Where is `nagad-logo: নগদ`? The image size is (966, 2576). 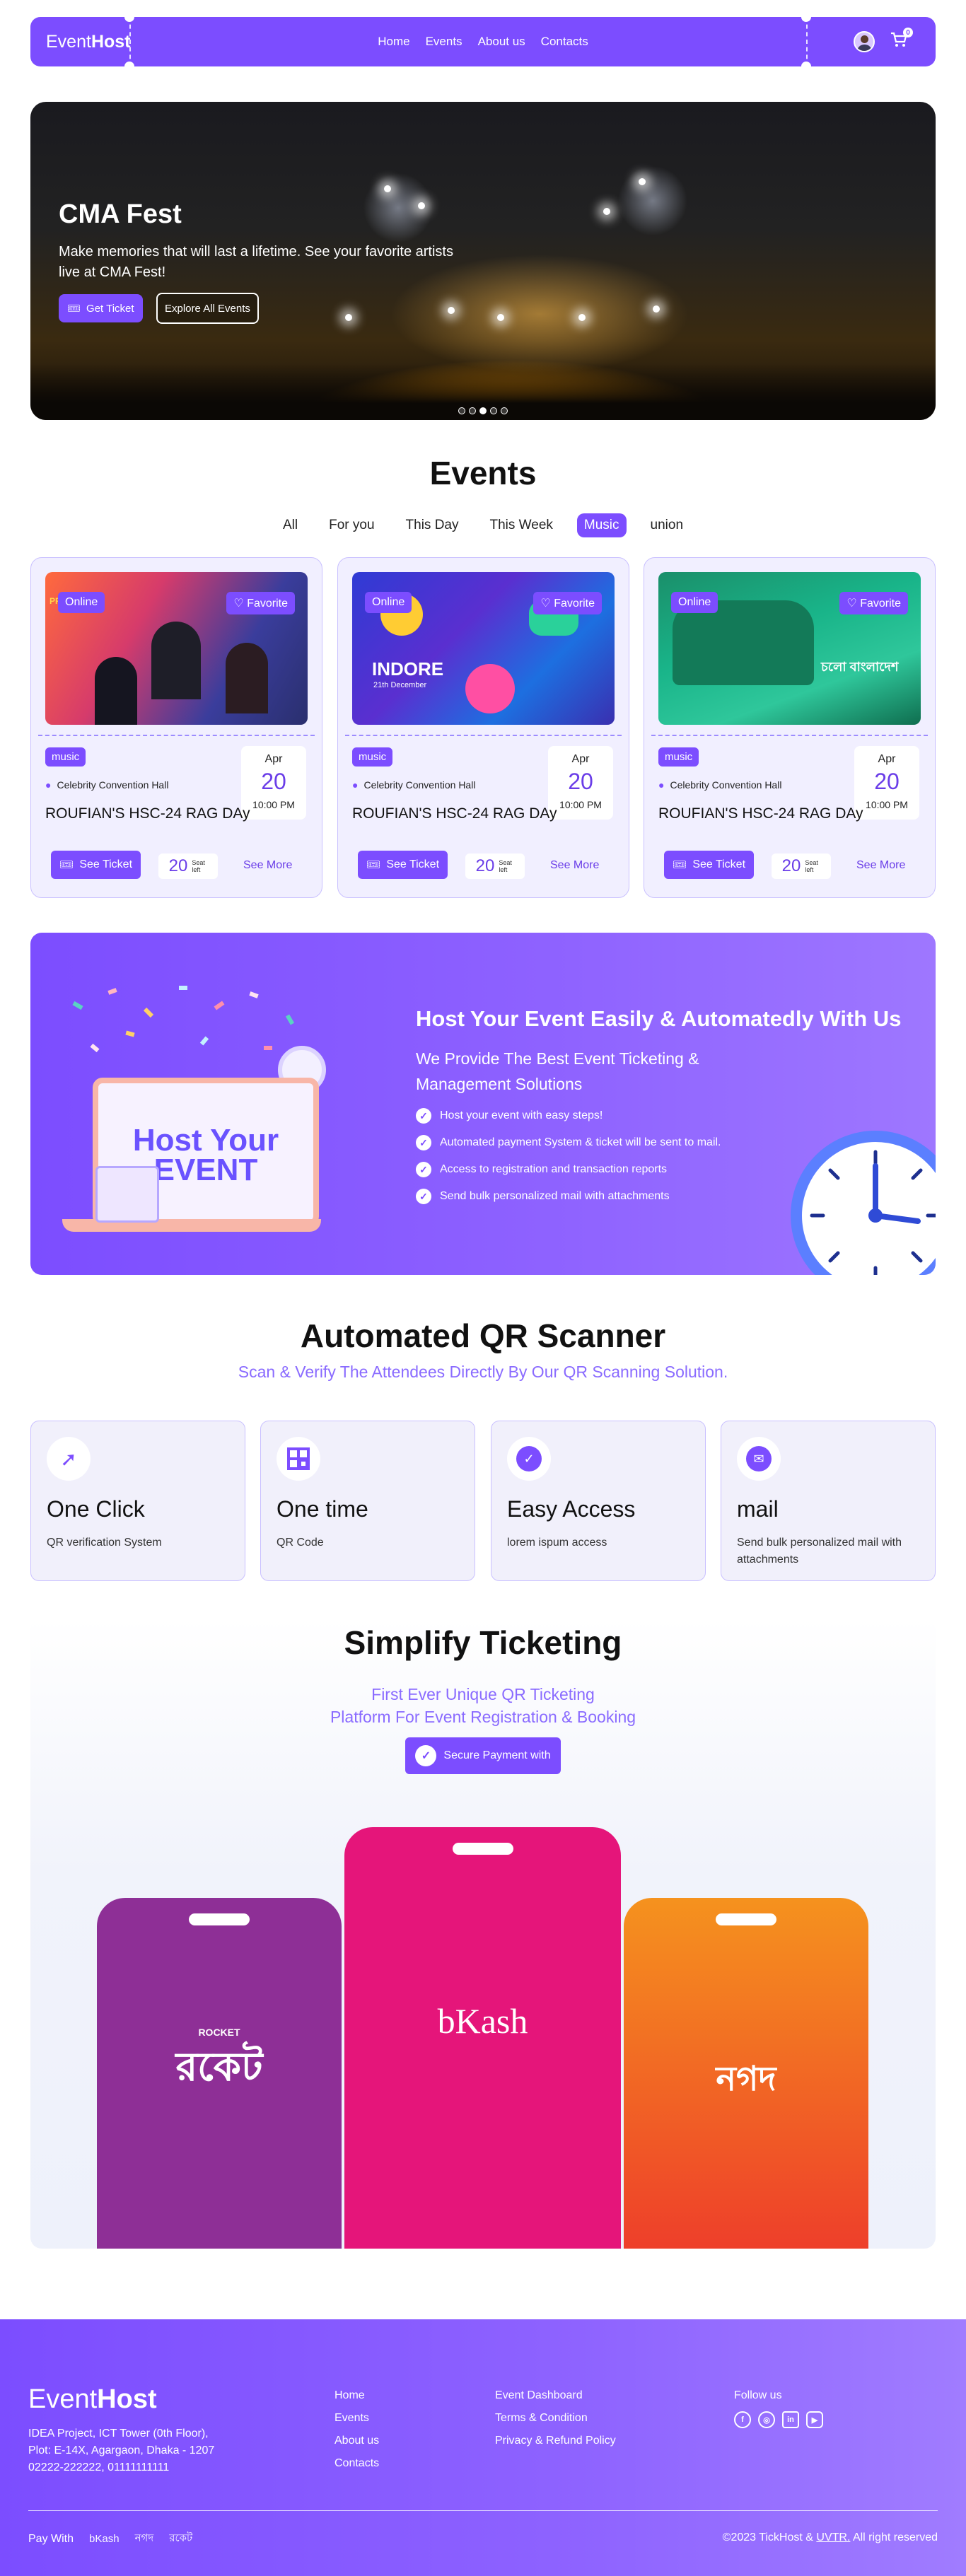
nagad-logo: নগদ is located at coordinates (746, 2079).